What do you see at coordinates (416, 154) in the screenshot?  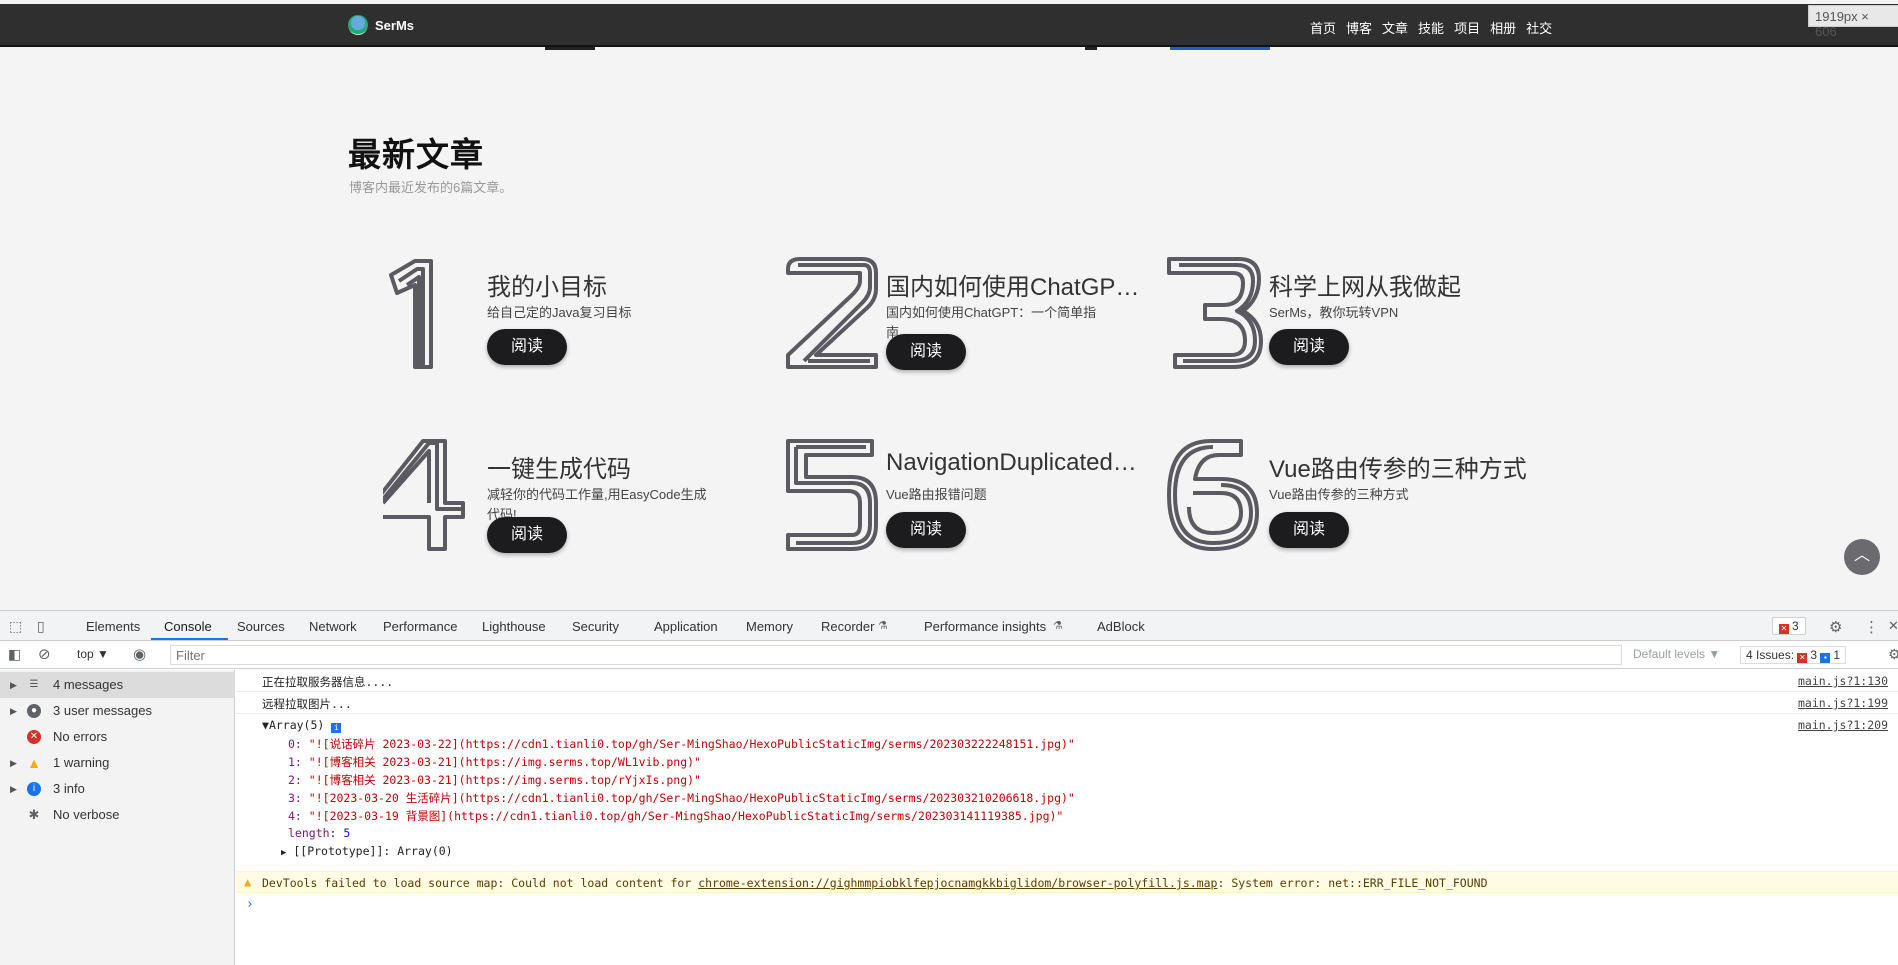 I see `section-title: 最新文章` at bounding box center [416, 154].